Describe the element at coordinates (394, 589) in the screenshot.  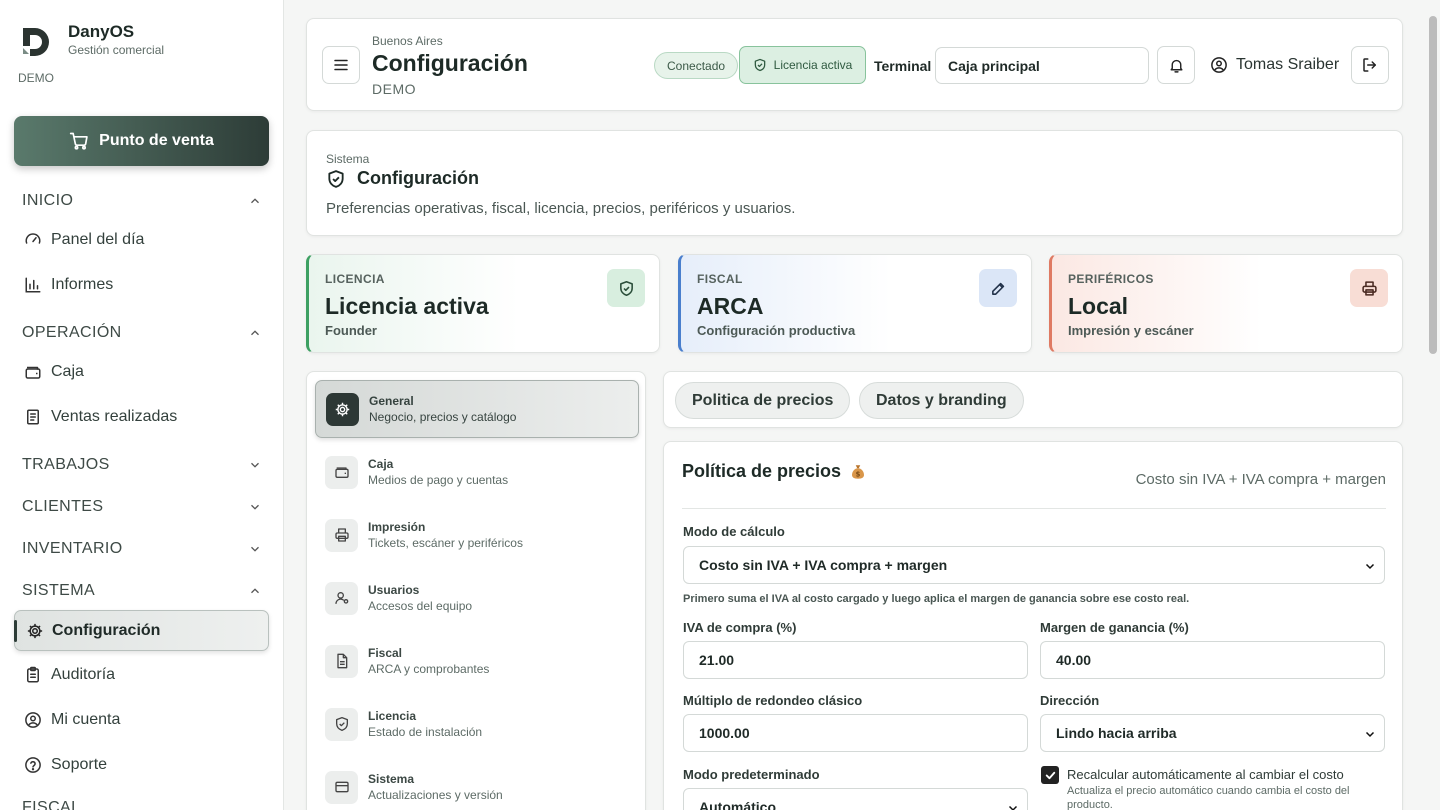
I see `settings-nav-title: Usuarios` at that location.